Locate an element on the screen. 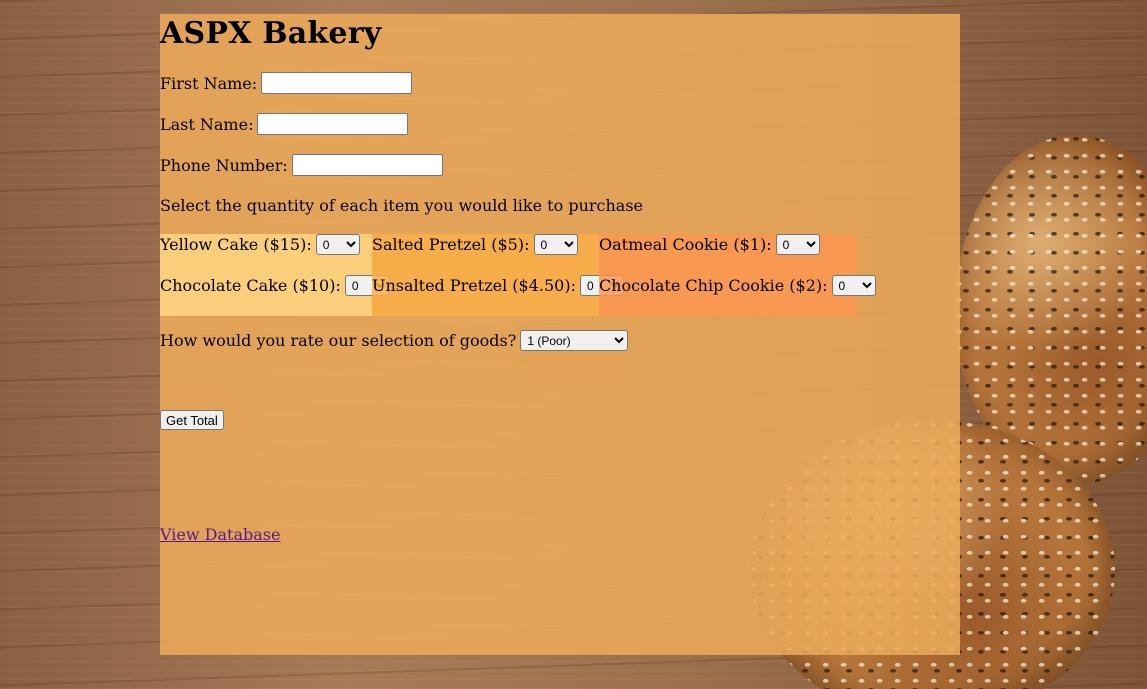 The width and height of the screenshot is (1147, 689). get-total-button: Get Total is located at coordinates (192, 420).